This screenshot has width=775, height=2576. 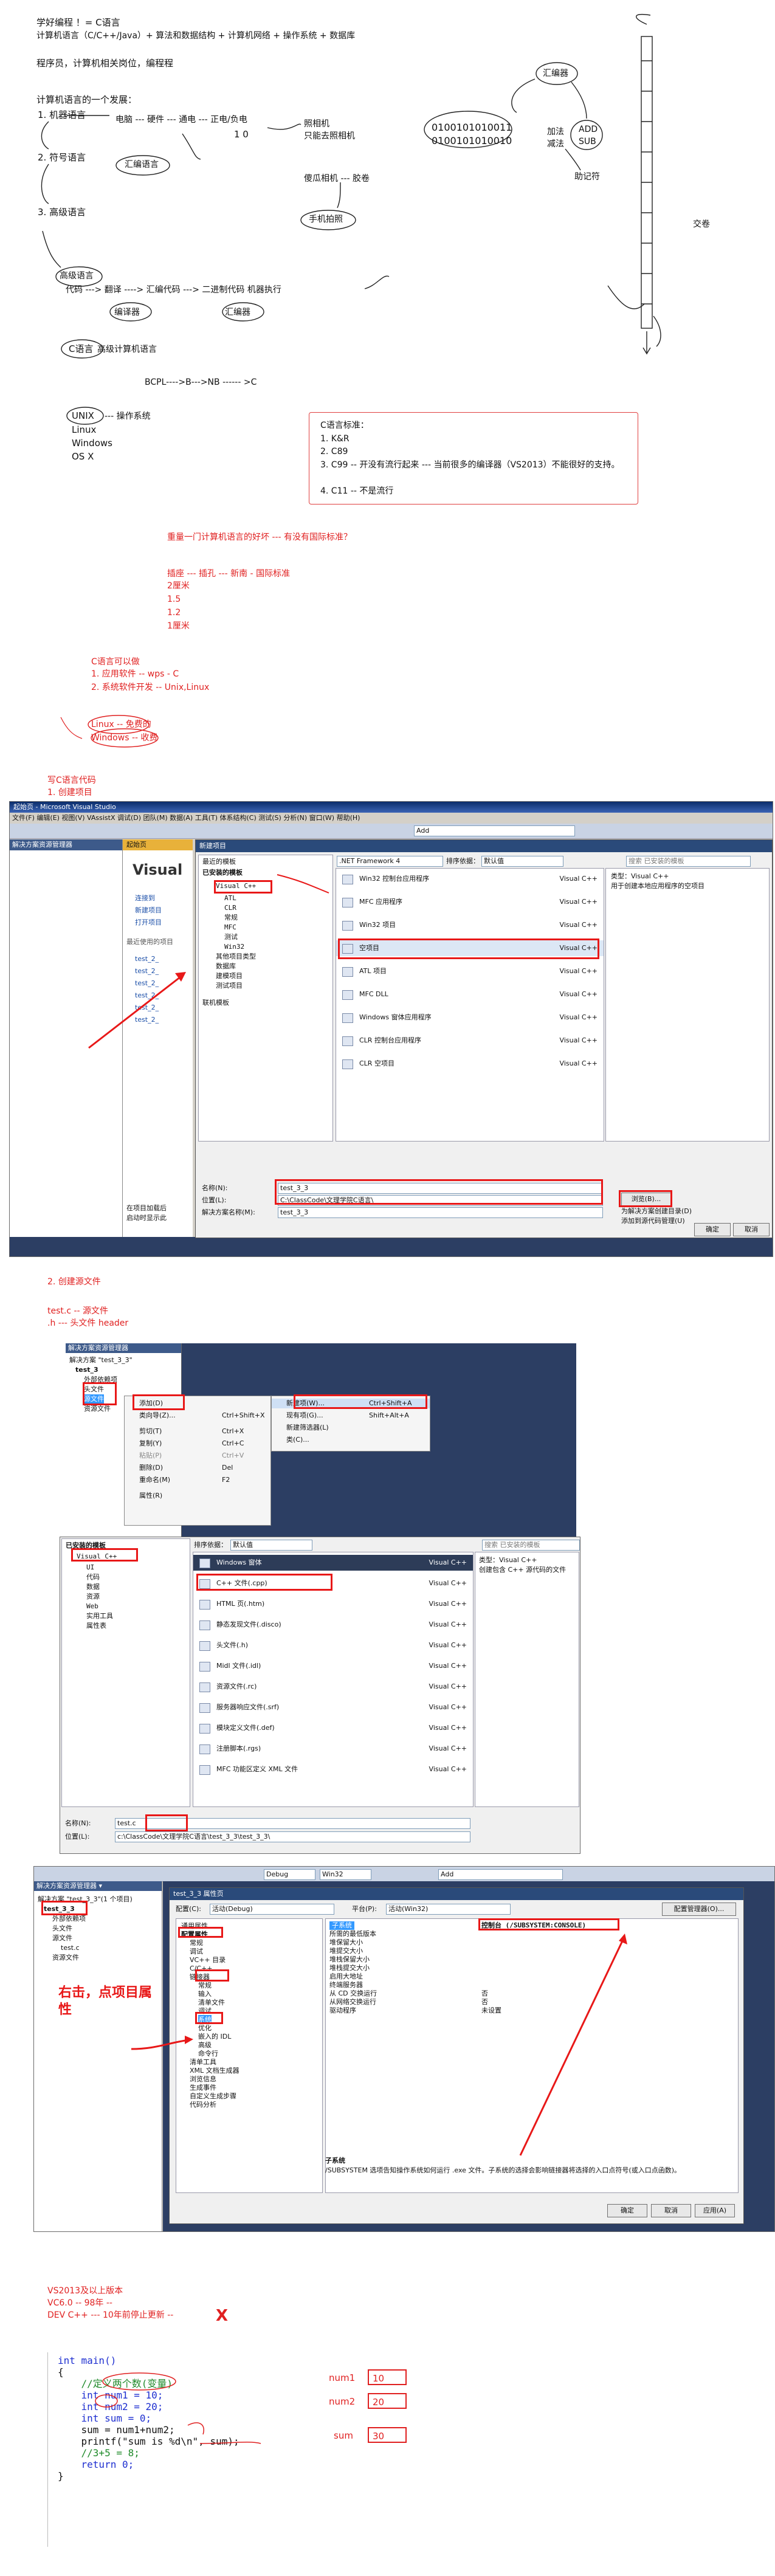 I want to click on item-midl: Midl 文件(.idl) Visual C++, so click(x=333, y=1666).